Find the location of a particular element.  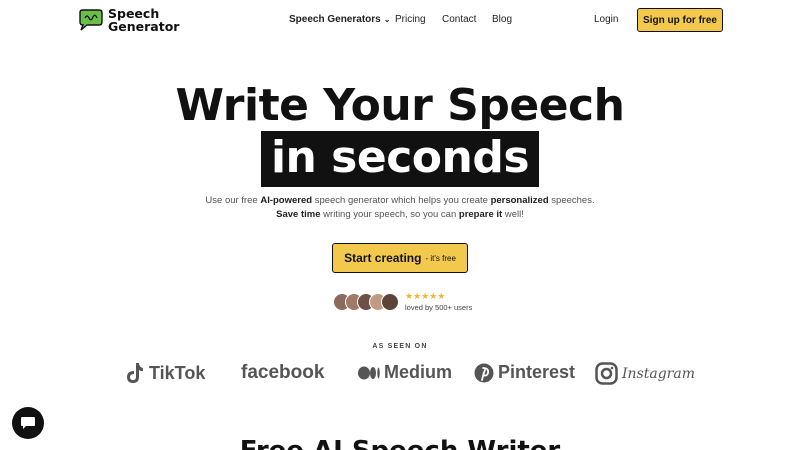

brand-pinterest: Pinterest is located at coordinates (524, 372).